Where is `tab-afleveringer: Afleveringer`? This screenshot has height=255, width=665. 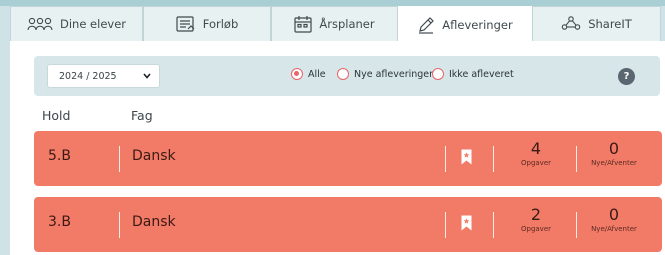
tab-afleveringer: Afleveringer is located at coordinates (465, 24).